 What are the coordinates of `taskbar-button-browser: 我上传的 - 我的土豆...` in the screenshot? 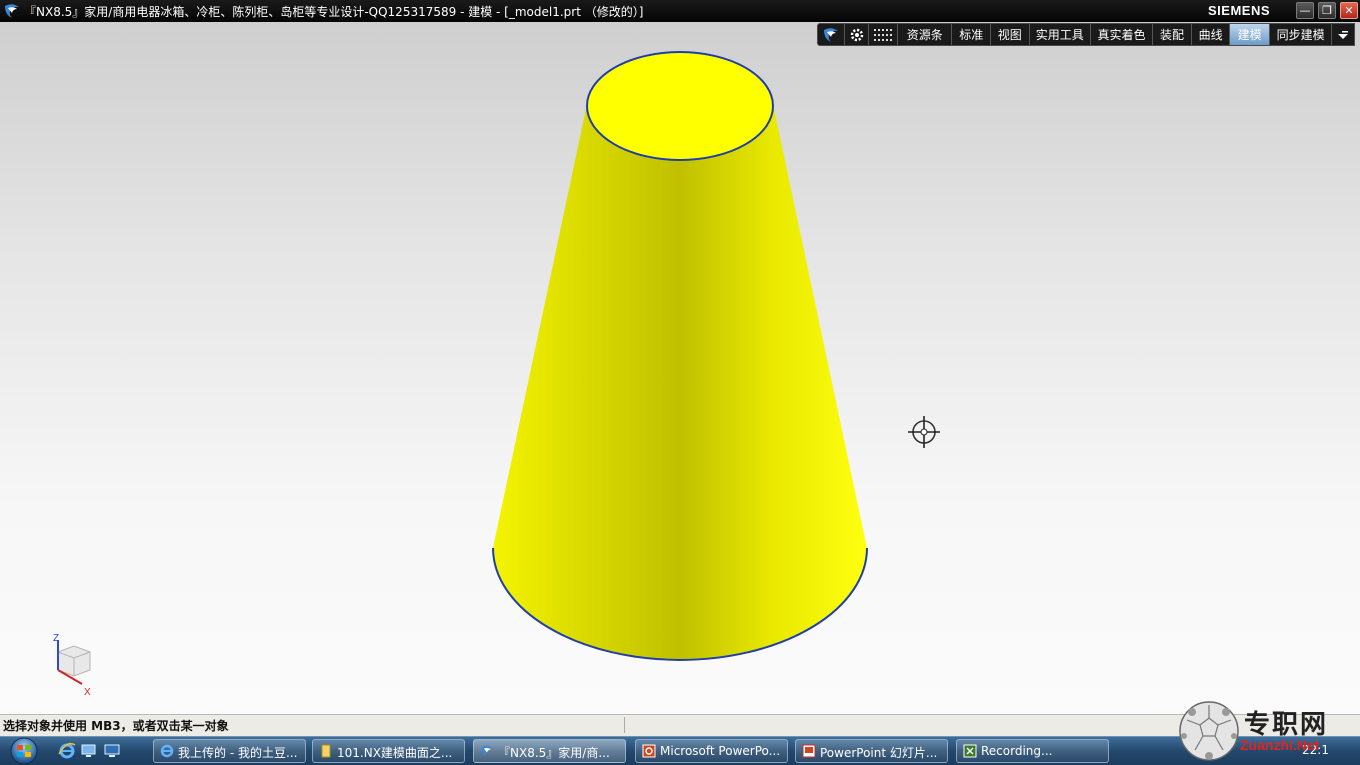 It's located at (229, 751).